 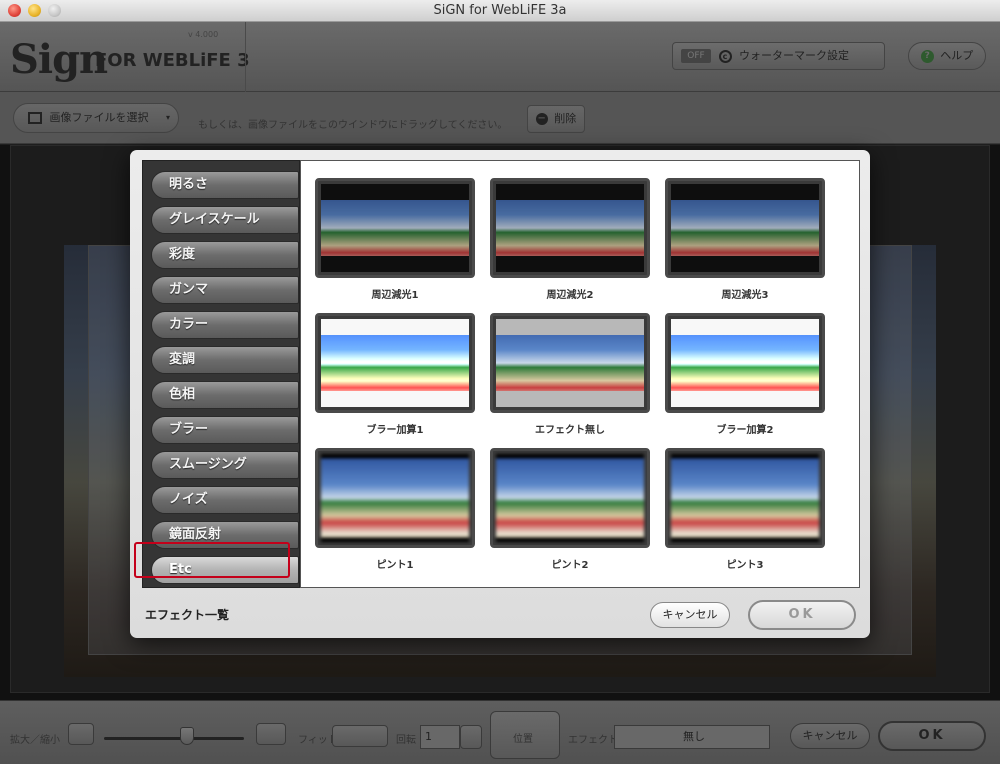 What do you see at coordinates (957, 55) in the screenshot?
I see `help-label: ヘルプ` at bounding box center [957, 55].